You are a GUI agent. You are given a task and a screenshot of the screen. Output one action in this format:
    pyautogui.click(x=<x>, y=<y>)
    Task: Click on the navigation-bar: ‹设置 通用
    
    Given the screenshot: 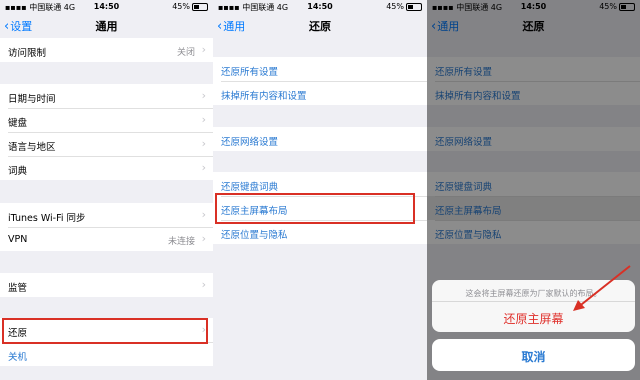 What is the action you would take?
    pyautogui.click(x=106, y=26)
    